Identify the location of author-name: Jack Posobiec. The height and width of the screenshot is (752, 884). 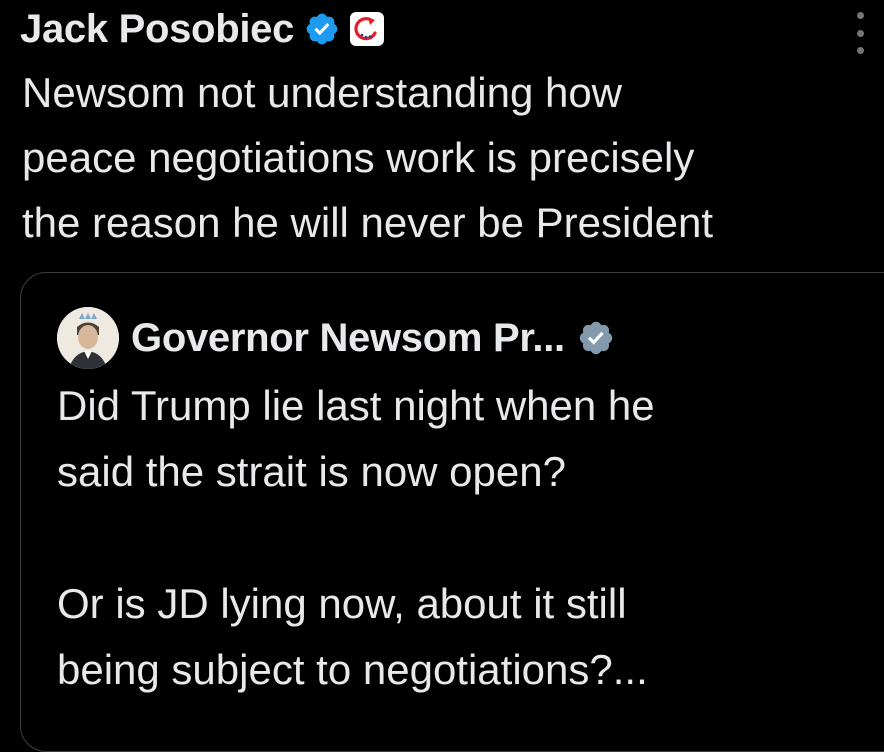
(157, 29).